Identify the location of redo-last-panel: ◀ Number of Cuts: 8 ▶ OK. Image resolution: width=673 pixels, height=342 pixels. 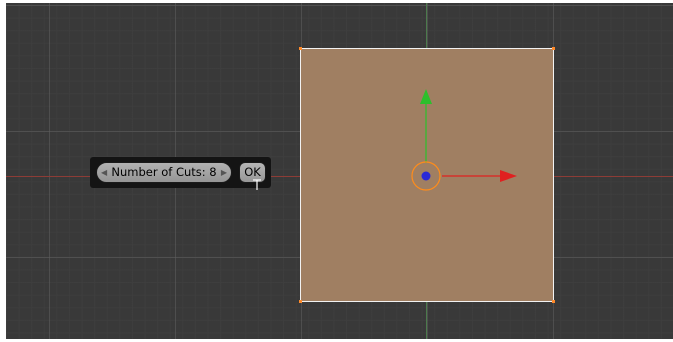
(180, 172).